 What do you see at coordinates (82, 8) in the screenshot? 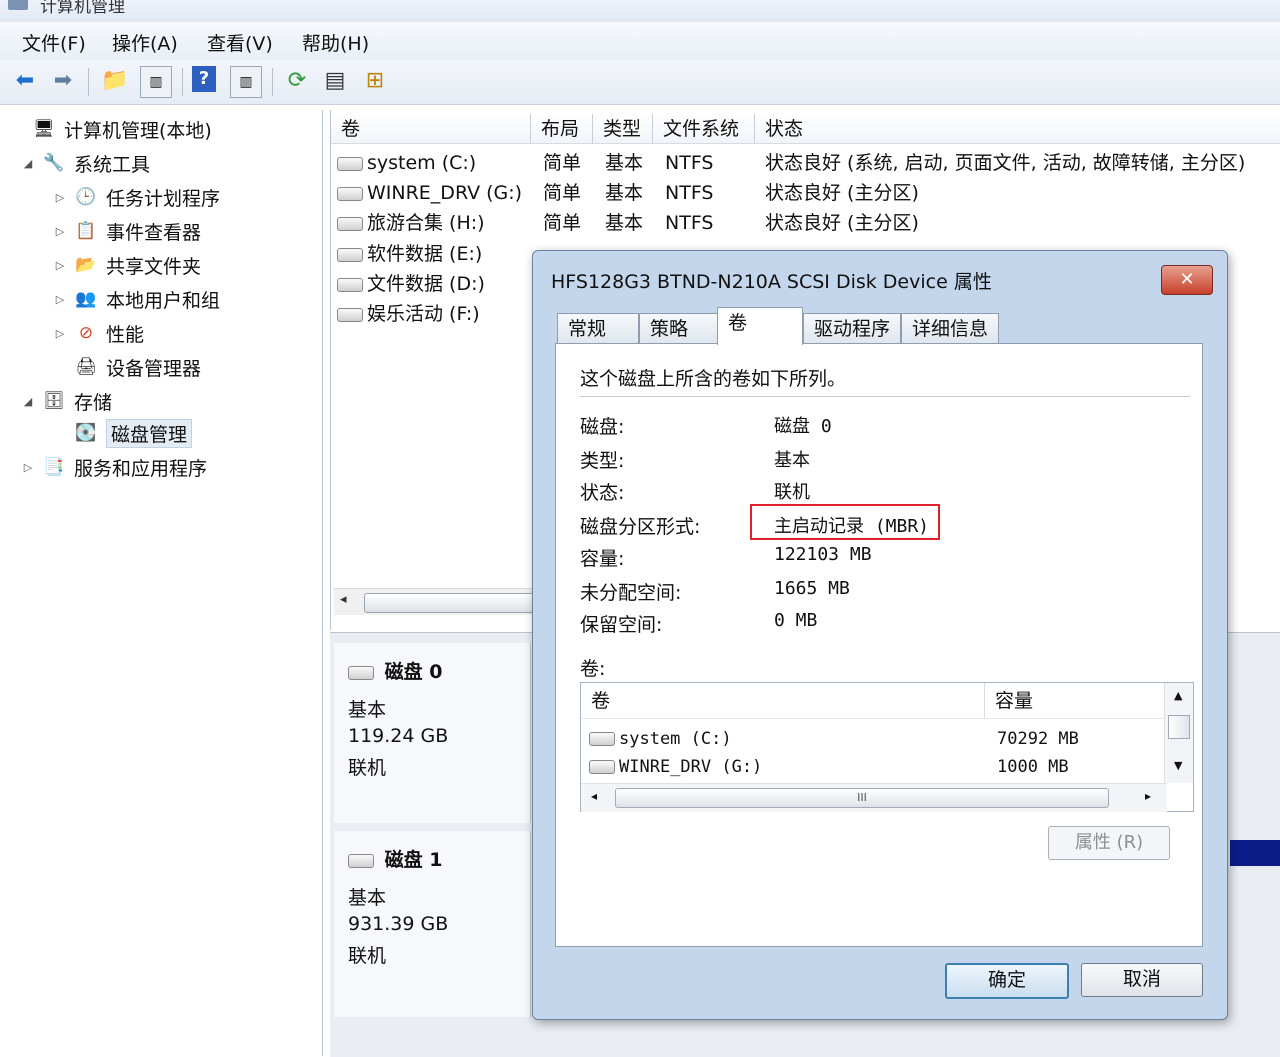
I see `window-title: 计算机管理` at bounding box center [82, 8].